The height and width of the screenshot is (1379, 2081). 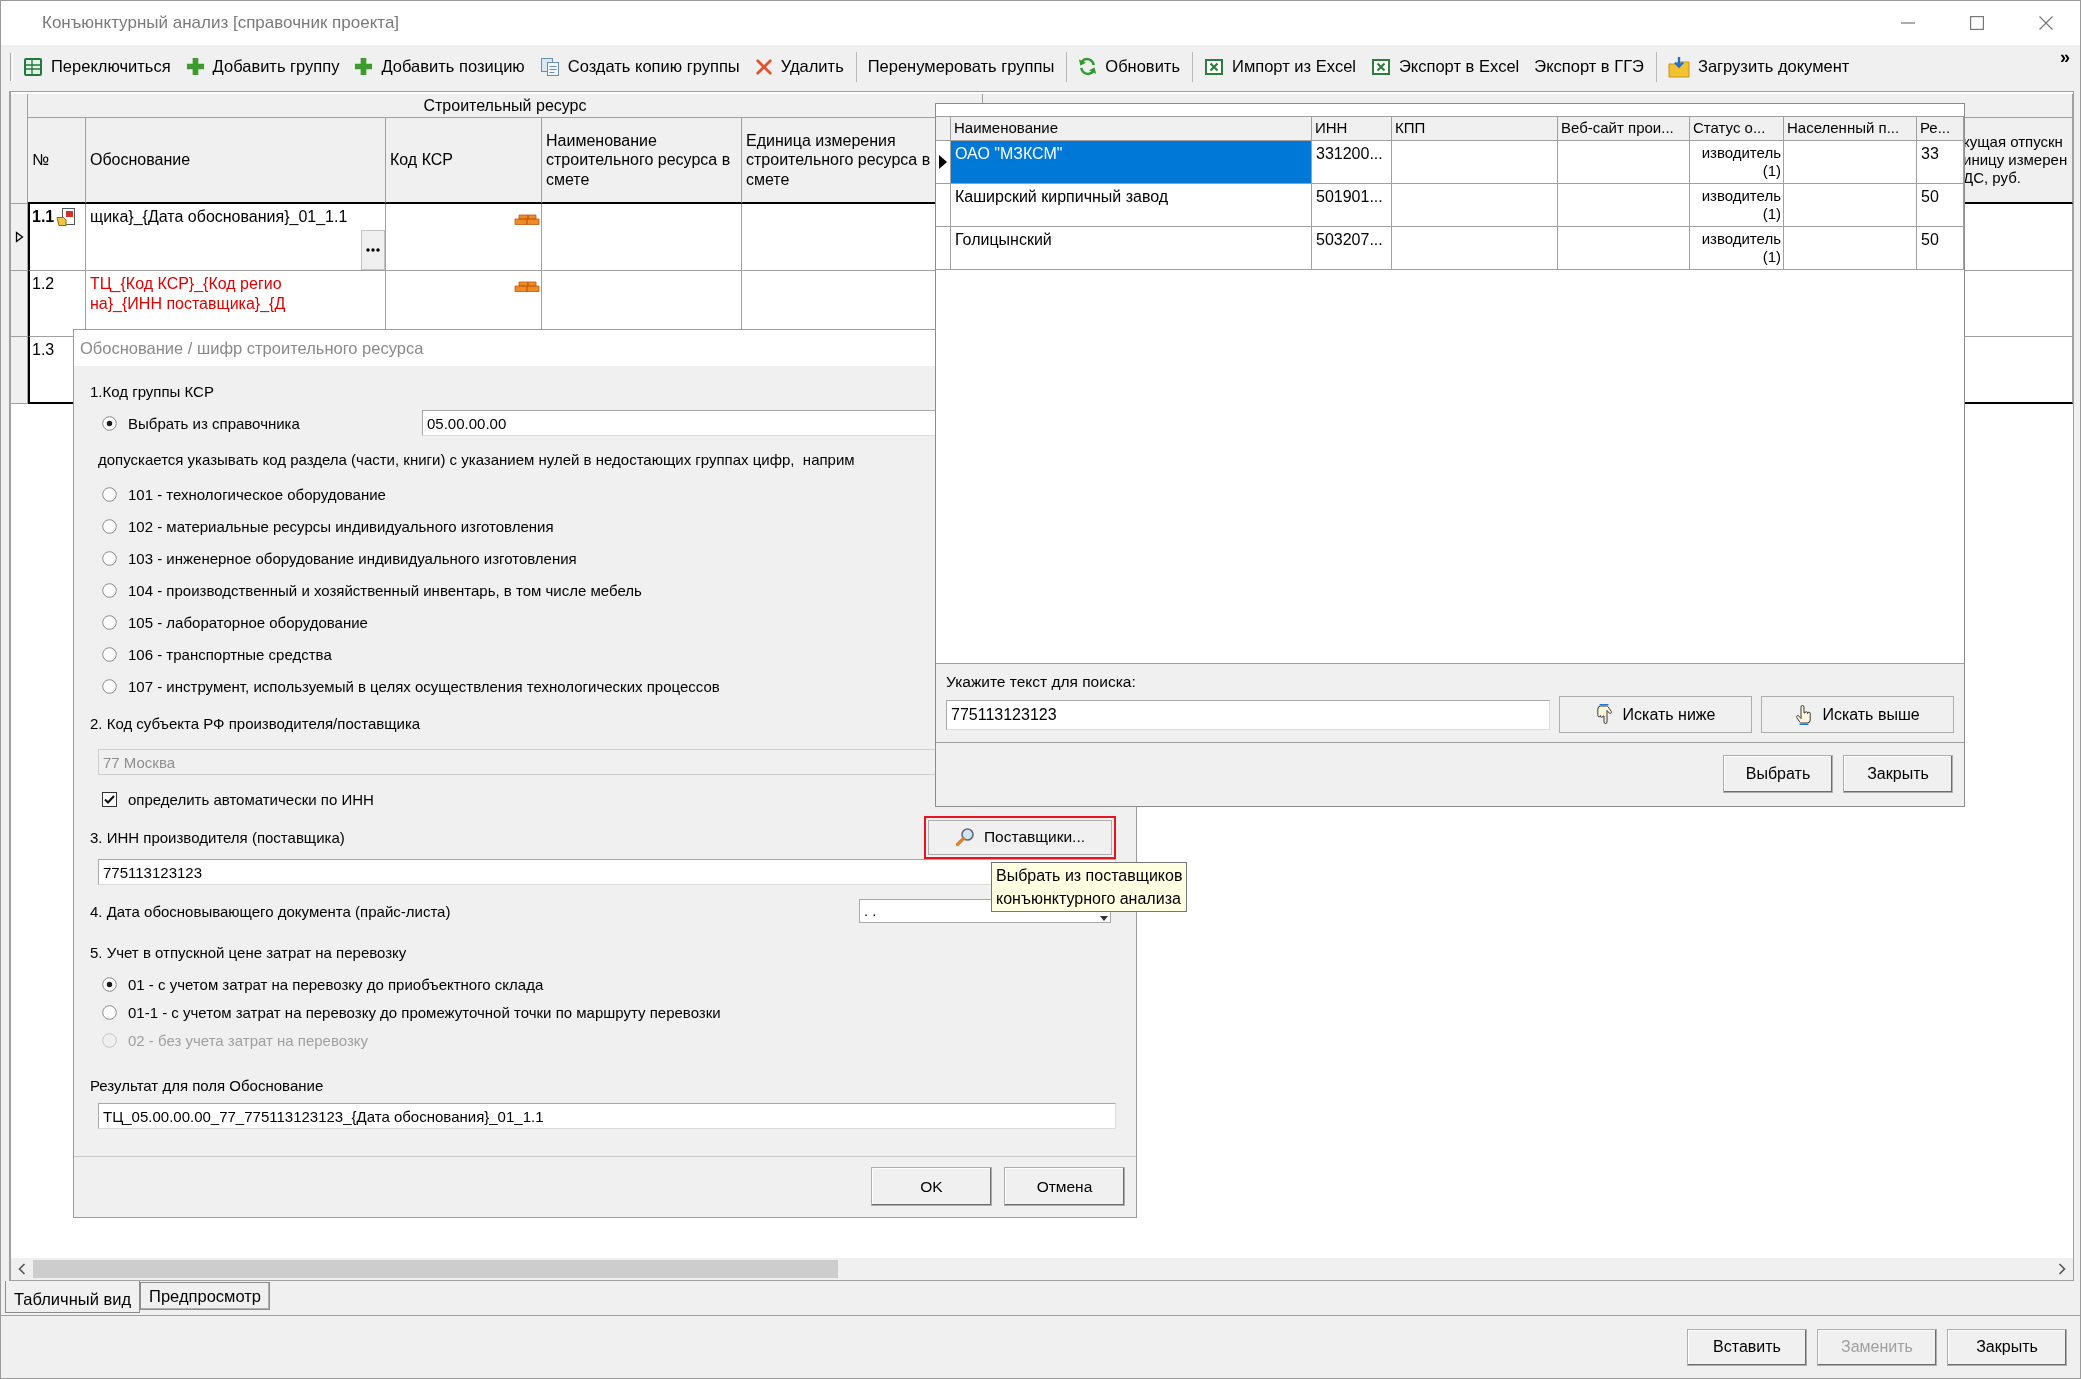 I want to click on toolbar-button: Добавить группу, so click(x=262, y=66).